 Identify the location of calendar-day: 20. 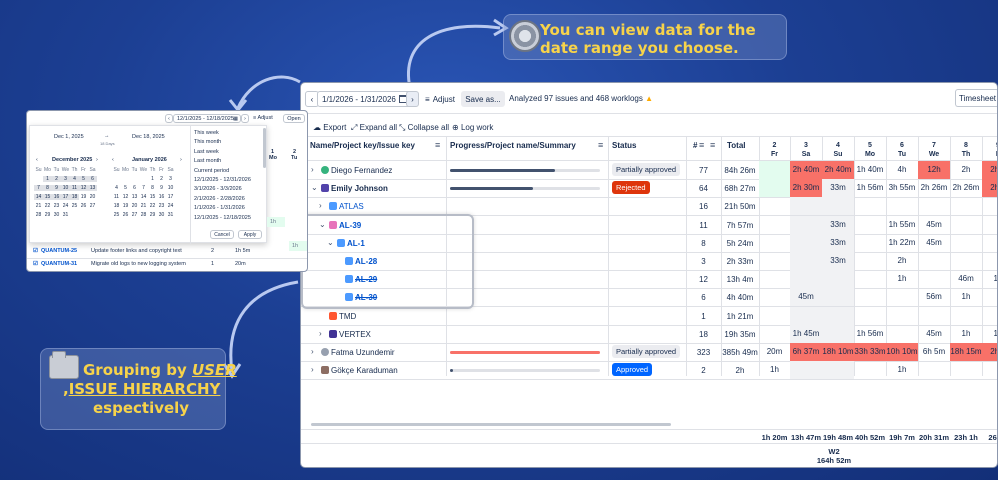
(92, 197).